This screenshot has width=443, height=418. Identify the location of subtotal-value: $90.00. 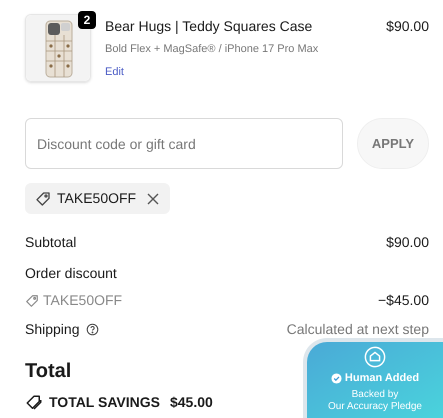
(407, 242).